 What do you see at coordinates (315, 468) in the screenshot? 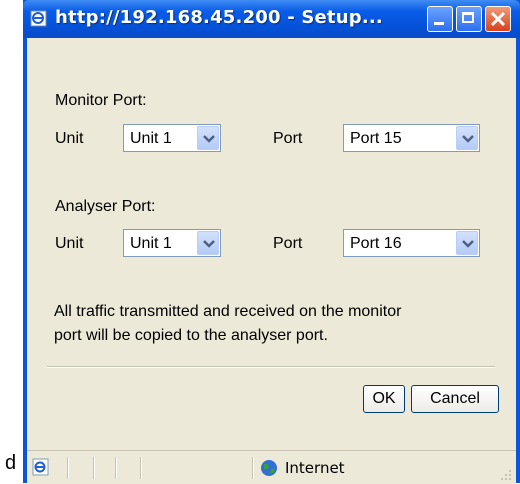
I see `security-zone-label: Internet` at bounding box center [315, 468].